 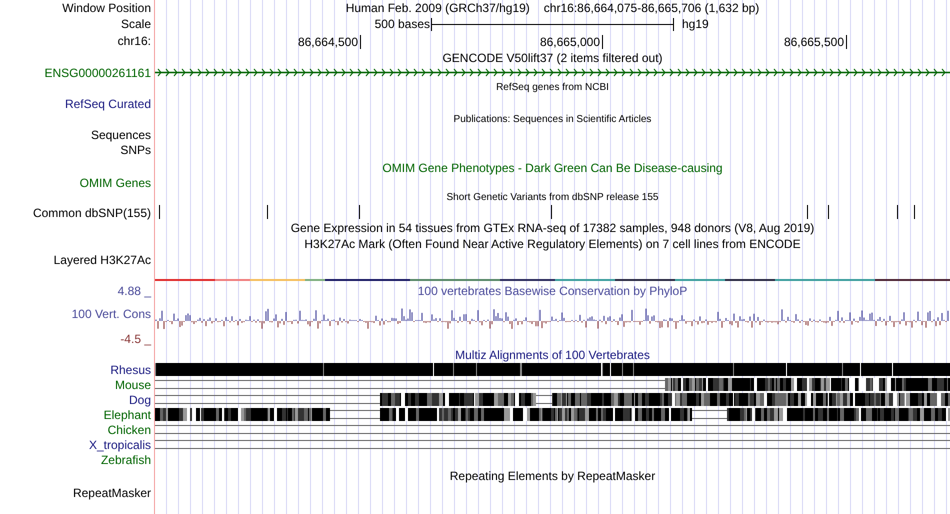 I want to click on track-label: Layered H3K27Ac, so click(x=102, y=260).